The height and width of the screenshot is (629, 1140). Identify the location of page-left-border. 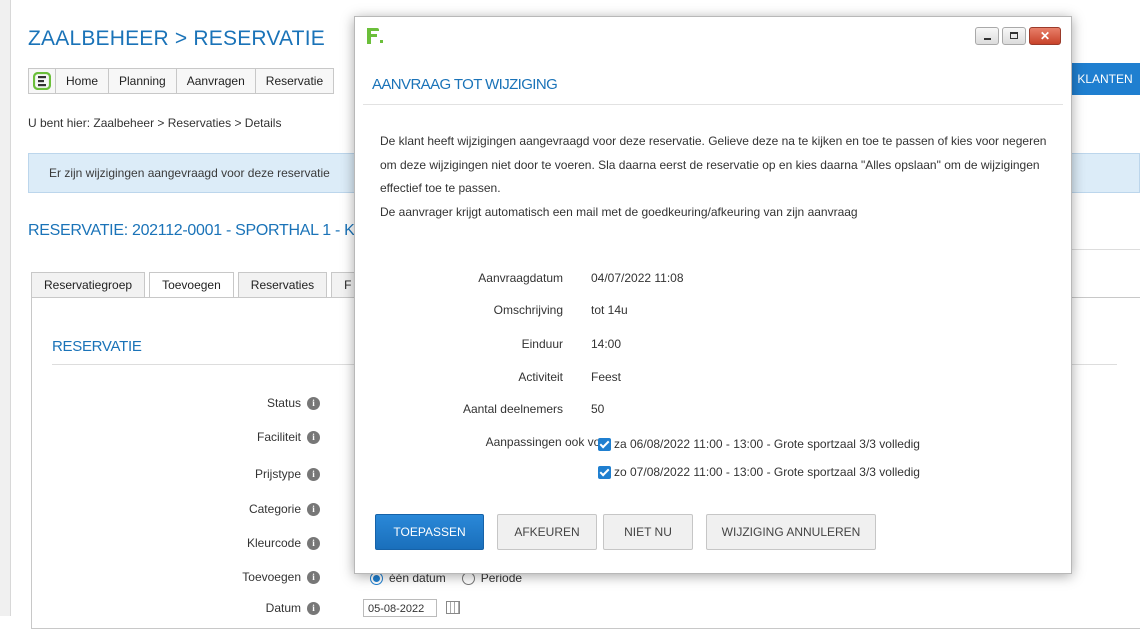
(5, 308).